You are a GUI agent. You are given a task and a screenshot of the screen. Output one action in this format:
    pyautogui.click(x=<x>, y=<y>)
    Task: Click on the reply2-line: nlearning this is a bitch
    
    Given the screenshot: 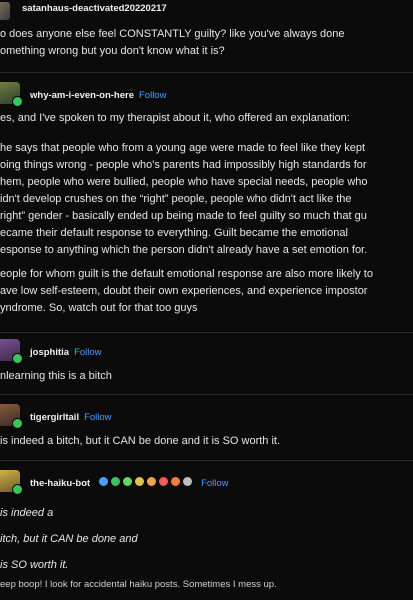 What is the action you would take?
    pyautogui.click(x=56, y=376)
    